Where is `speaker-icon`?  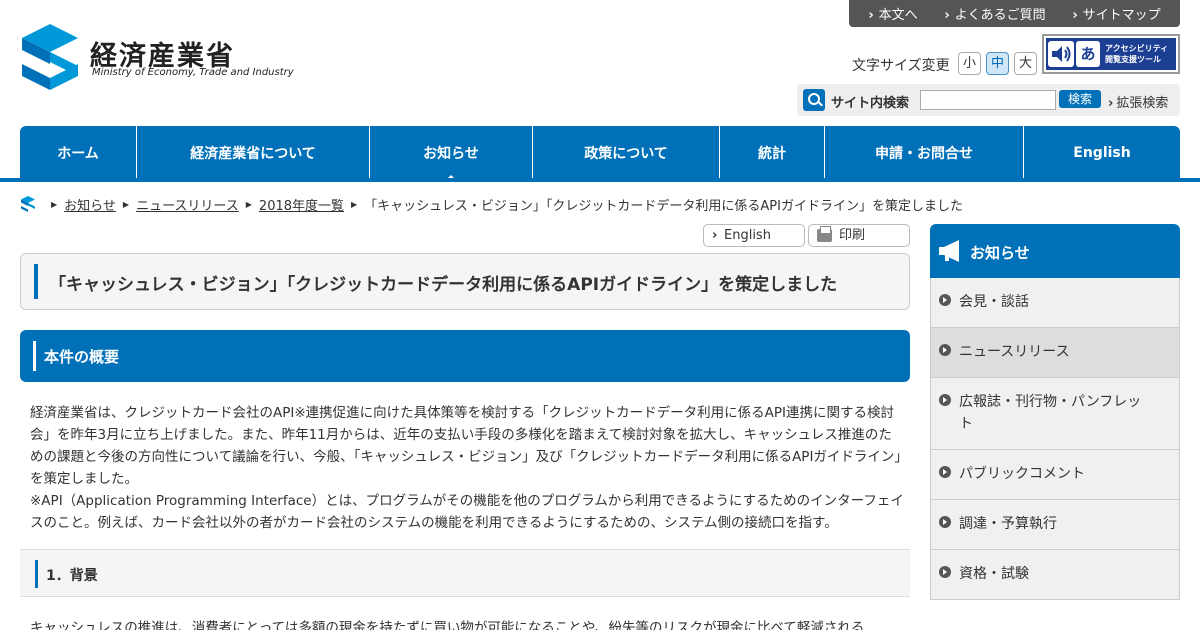
speaker-icon is located at coordinates (1061, 54).